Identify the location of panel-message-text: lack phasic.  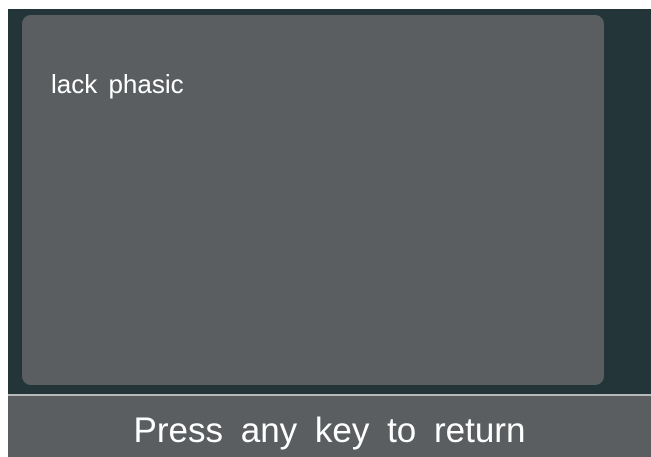
(117, 84).